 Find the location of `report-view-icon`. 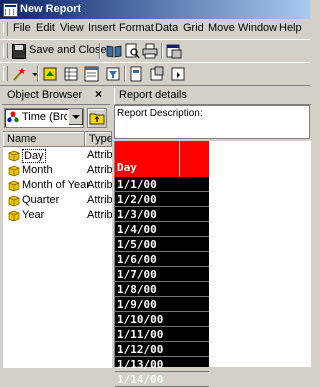

report-view-icon is located at coordinates (92, 74).